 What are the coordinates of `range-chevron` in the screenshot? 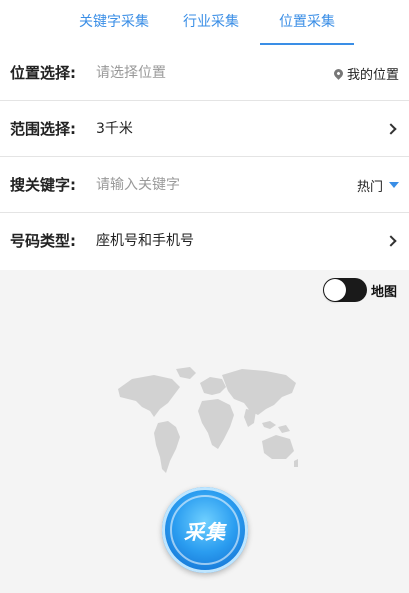 It's located at (392, 129).